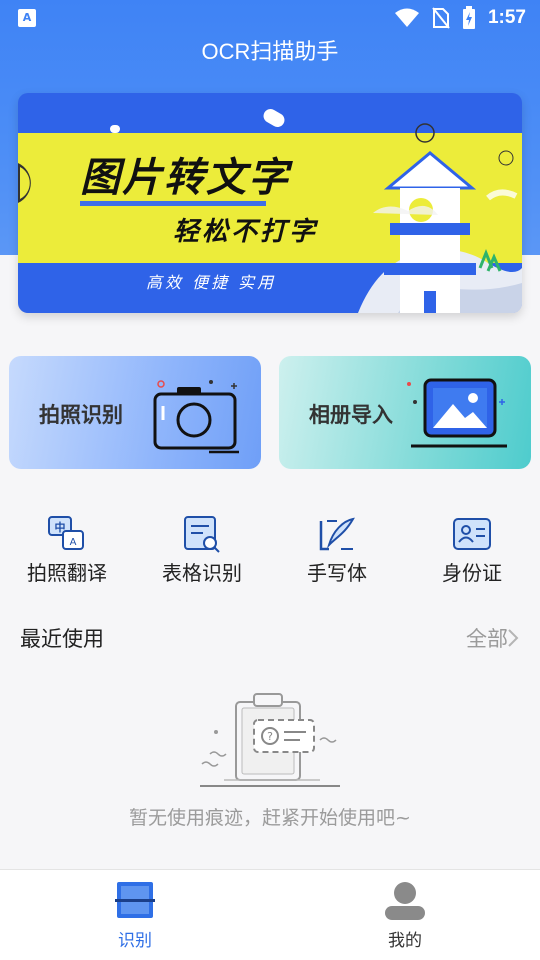 The width and height of the screenshot is (540, 960). Describe the element at coordinates (337, 534) in the screenshot. I see `handwriting-icon` at that location.